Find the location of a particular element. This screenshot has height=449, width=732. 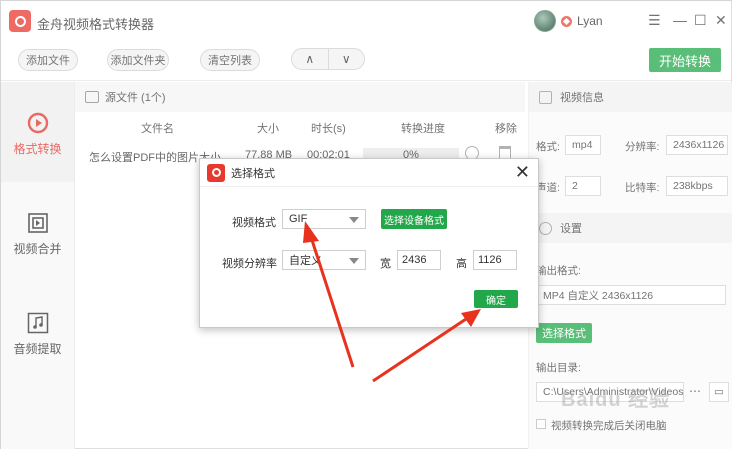

arrow-to-ok-icon is located at coordinates (426, 346).